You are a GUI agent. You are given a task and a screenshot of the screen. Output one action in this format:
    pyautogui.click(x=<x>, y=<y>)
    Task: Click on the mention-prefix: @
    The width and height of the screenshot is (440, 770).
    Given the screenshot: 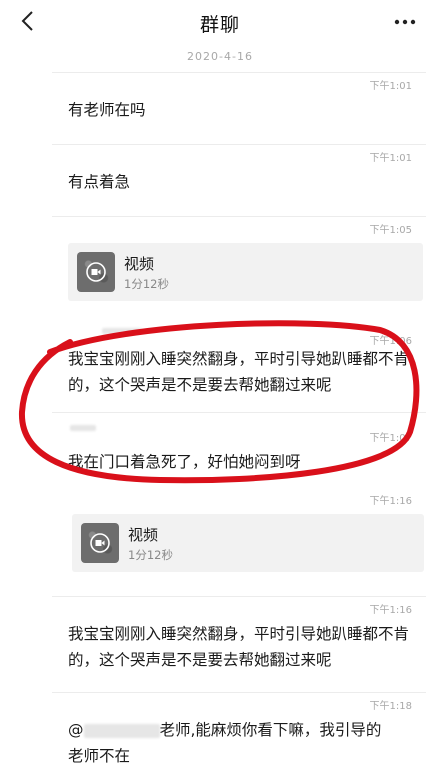 What is the action you would take?
    pyautogui.click(x=76, y=730)
    